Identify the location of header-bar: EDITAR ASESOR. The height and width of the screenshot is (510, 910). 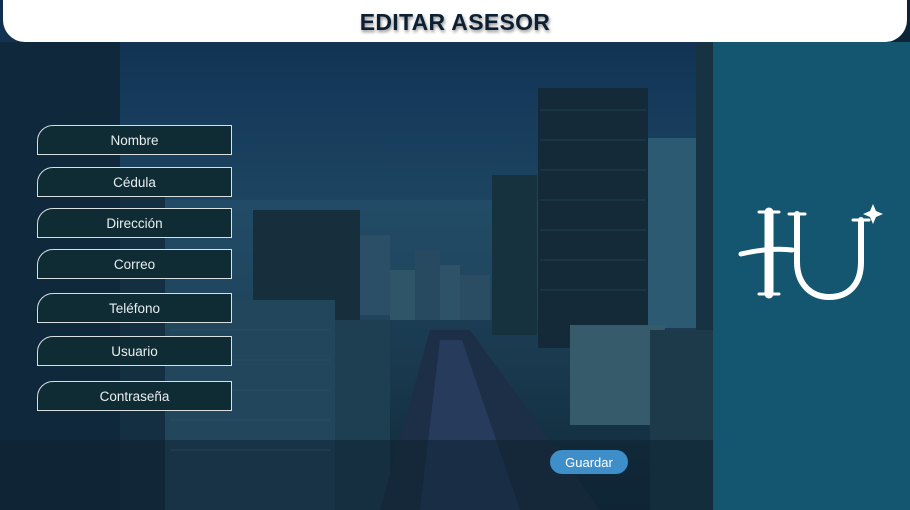
(455, 21).